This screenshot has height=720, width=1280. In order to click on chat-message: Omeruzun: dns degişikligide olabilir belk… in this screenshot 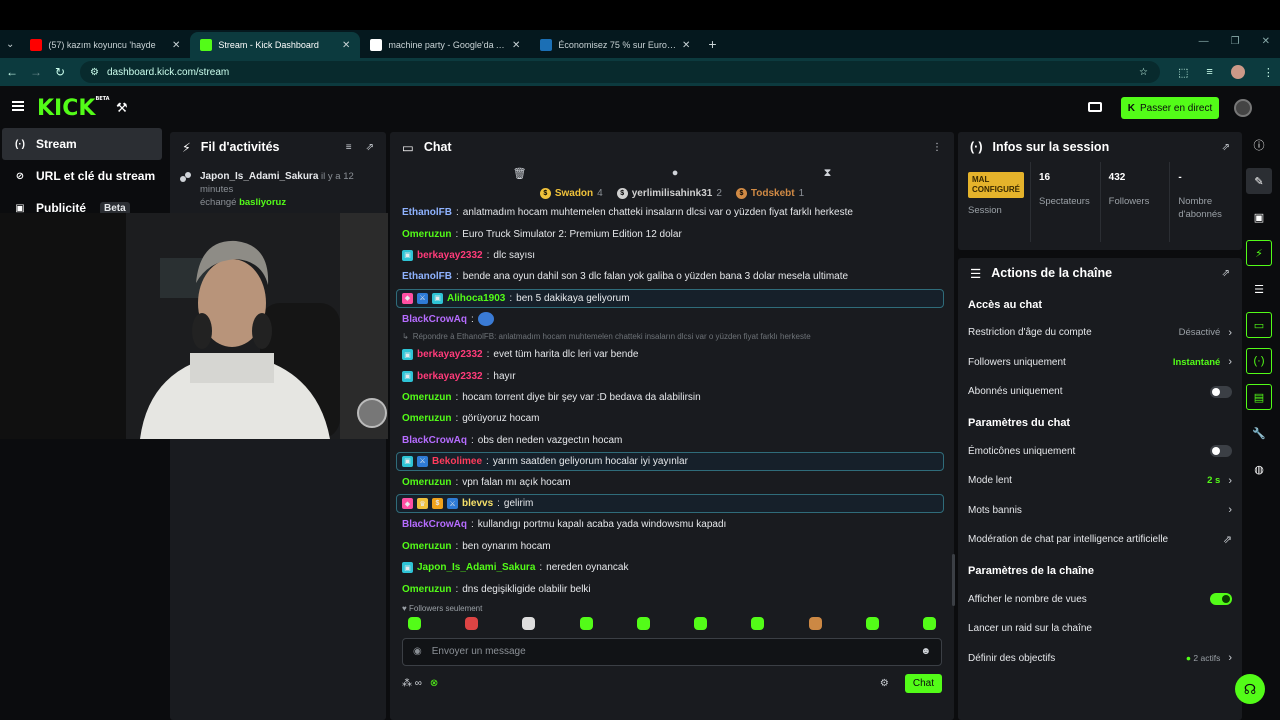, I will do `click(673, 588)`.